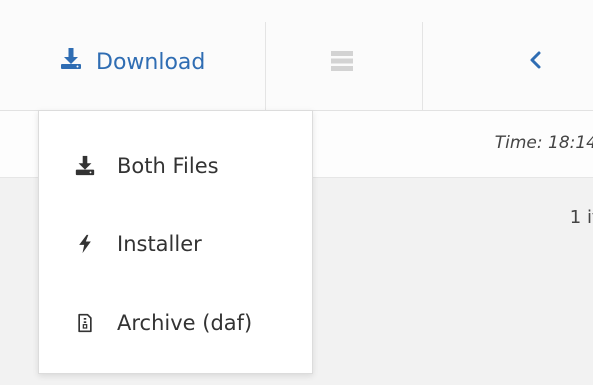 The width and height of the screenshot is (593, 385). Describe the element at coordinates (581, 217) in the screenshot. I see `items-count: 1 it` at that location.